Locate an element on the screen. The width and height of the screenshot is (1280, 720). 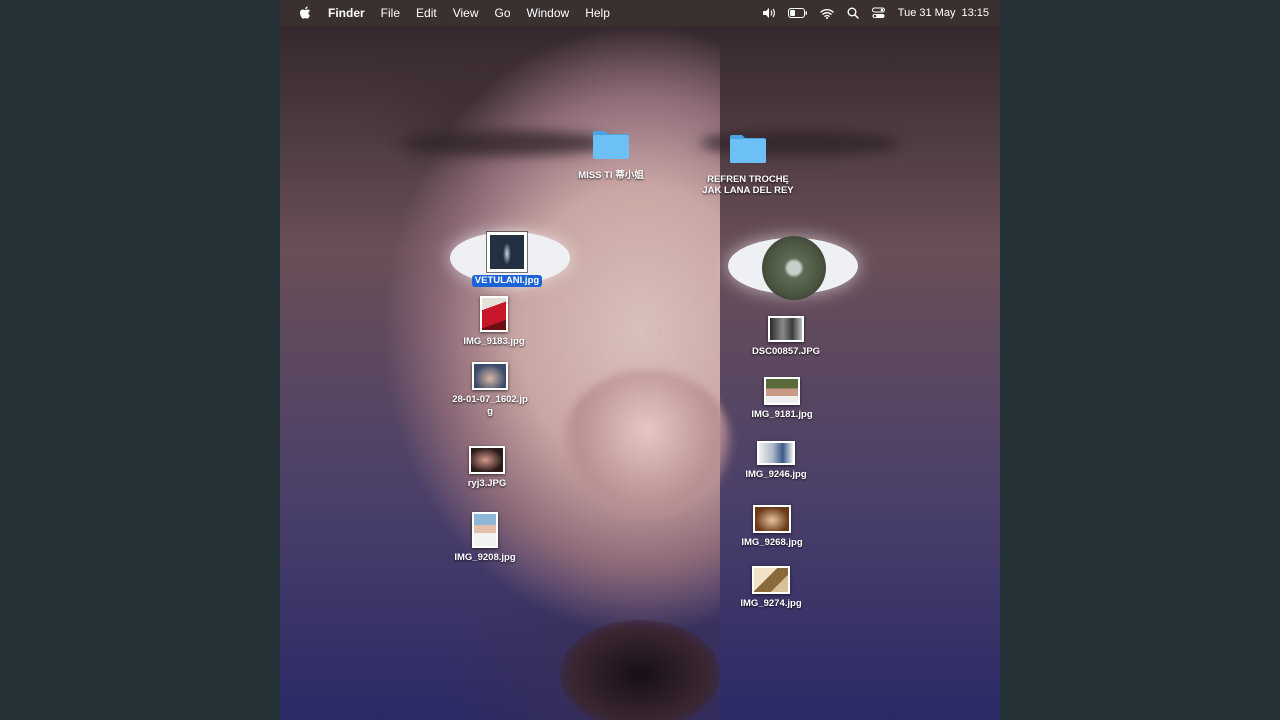
volume-icon is located at coordinates (769, 13).